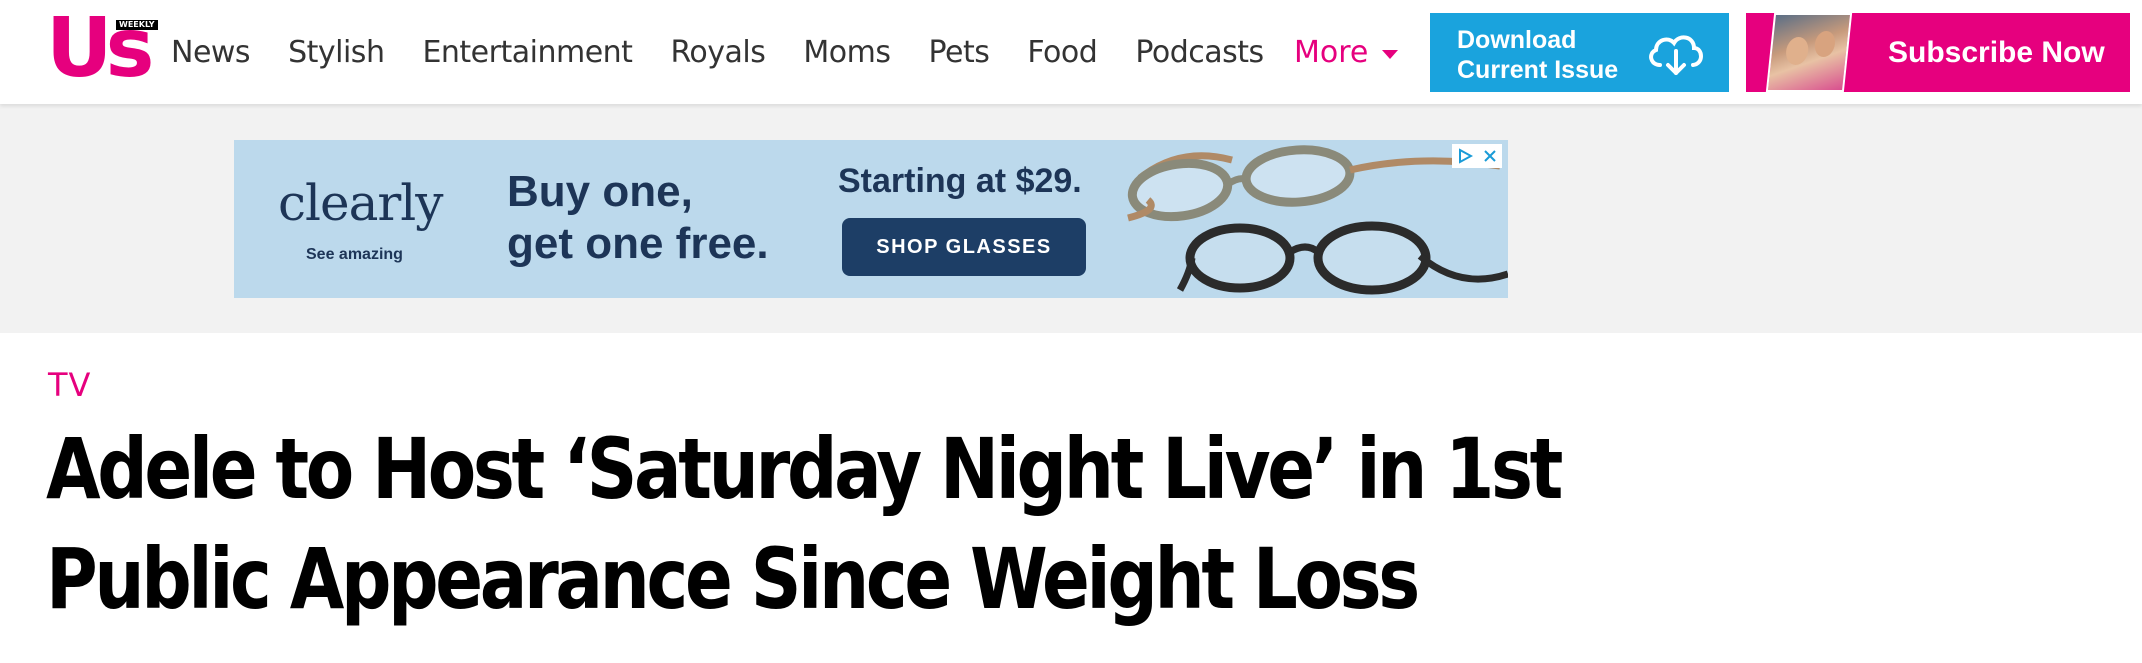 The width and height of the screenshot is (2142, 663). Describe the element at coordinates (137, 25) in the screenshot. I see `logo-badge: WEEKLY` at that location.